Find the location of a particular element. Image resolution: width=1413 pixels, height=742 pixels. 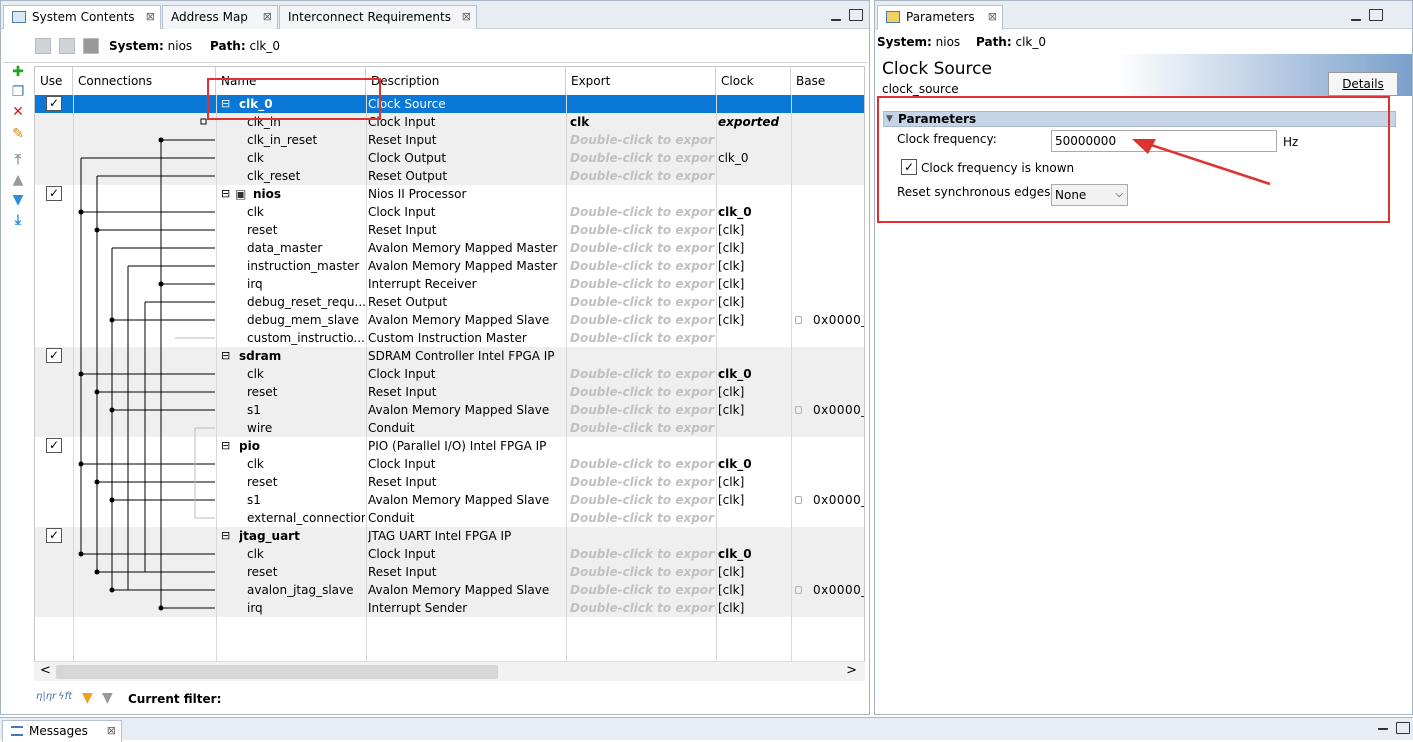

tab-messages: Messages ⊠ is located at coordinates (62, 731).